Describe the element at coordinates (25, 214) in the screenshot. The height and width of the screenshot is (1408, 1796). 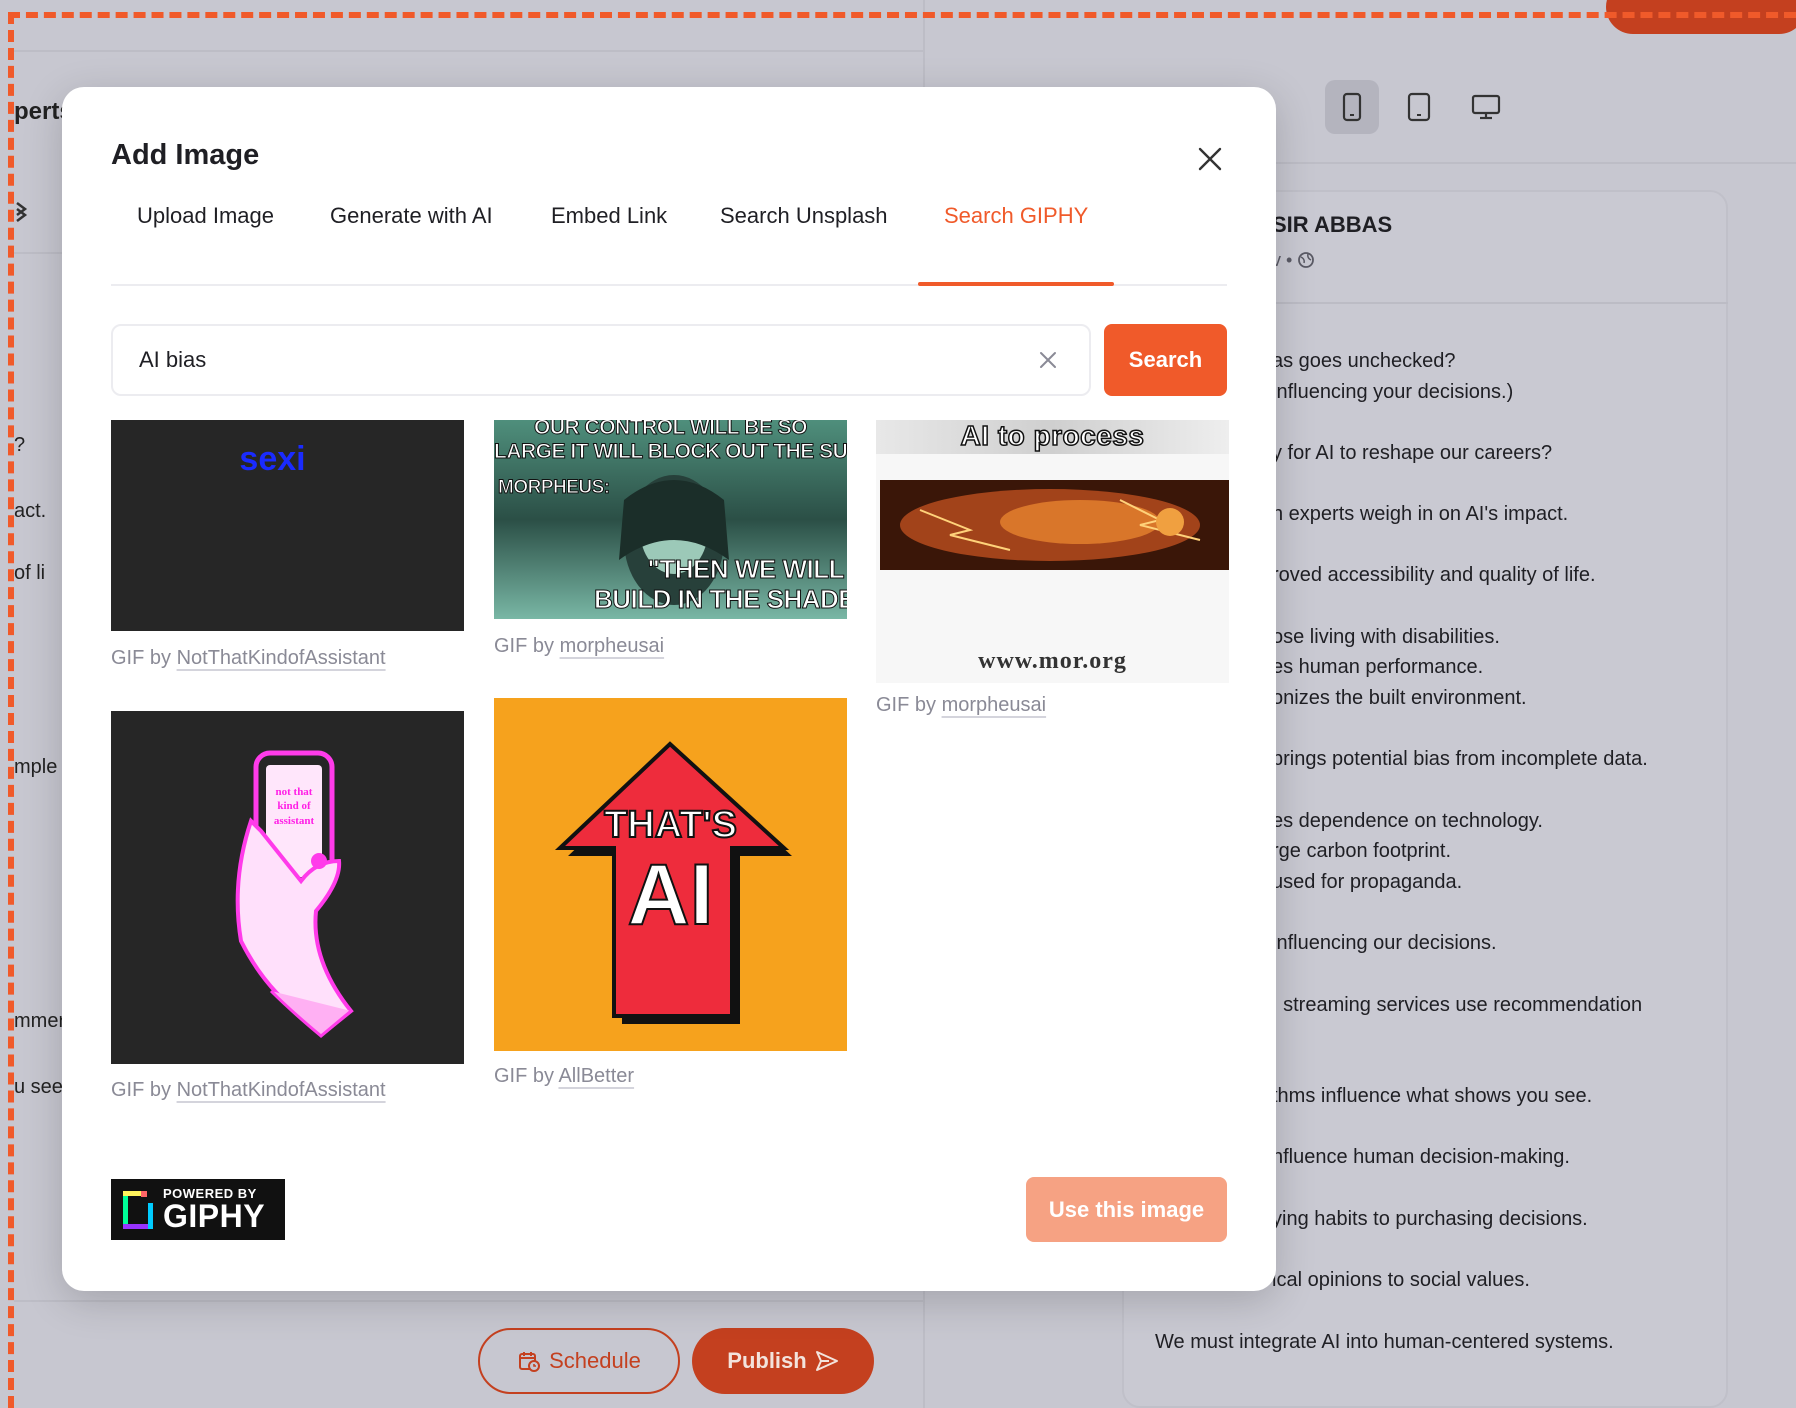
I see `bg-toolbar-icon` at that location.